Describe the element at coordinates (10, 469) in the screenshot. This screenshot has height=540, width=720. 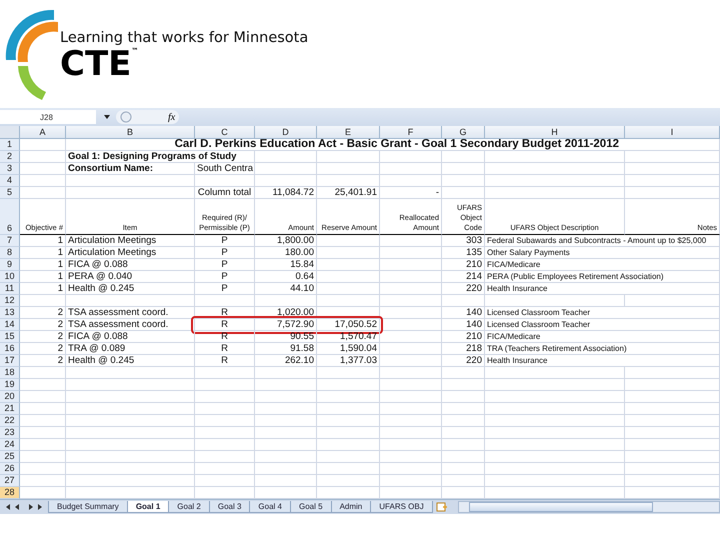
I see `row-header: 26` at that location.